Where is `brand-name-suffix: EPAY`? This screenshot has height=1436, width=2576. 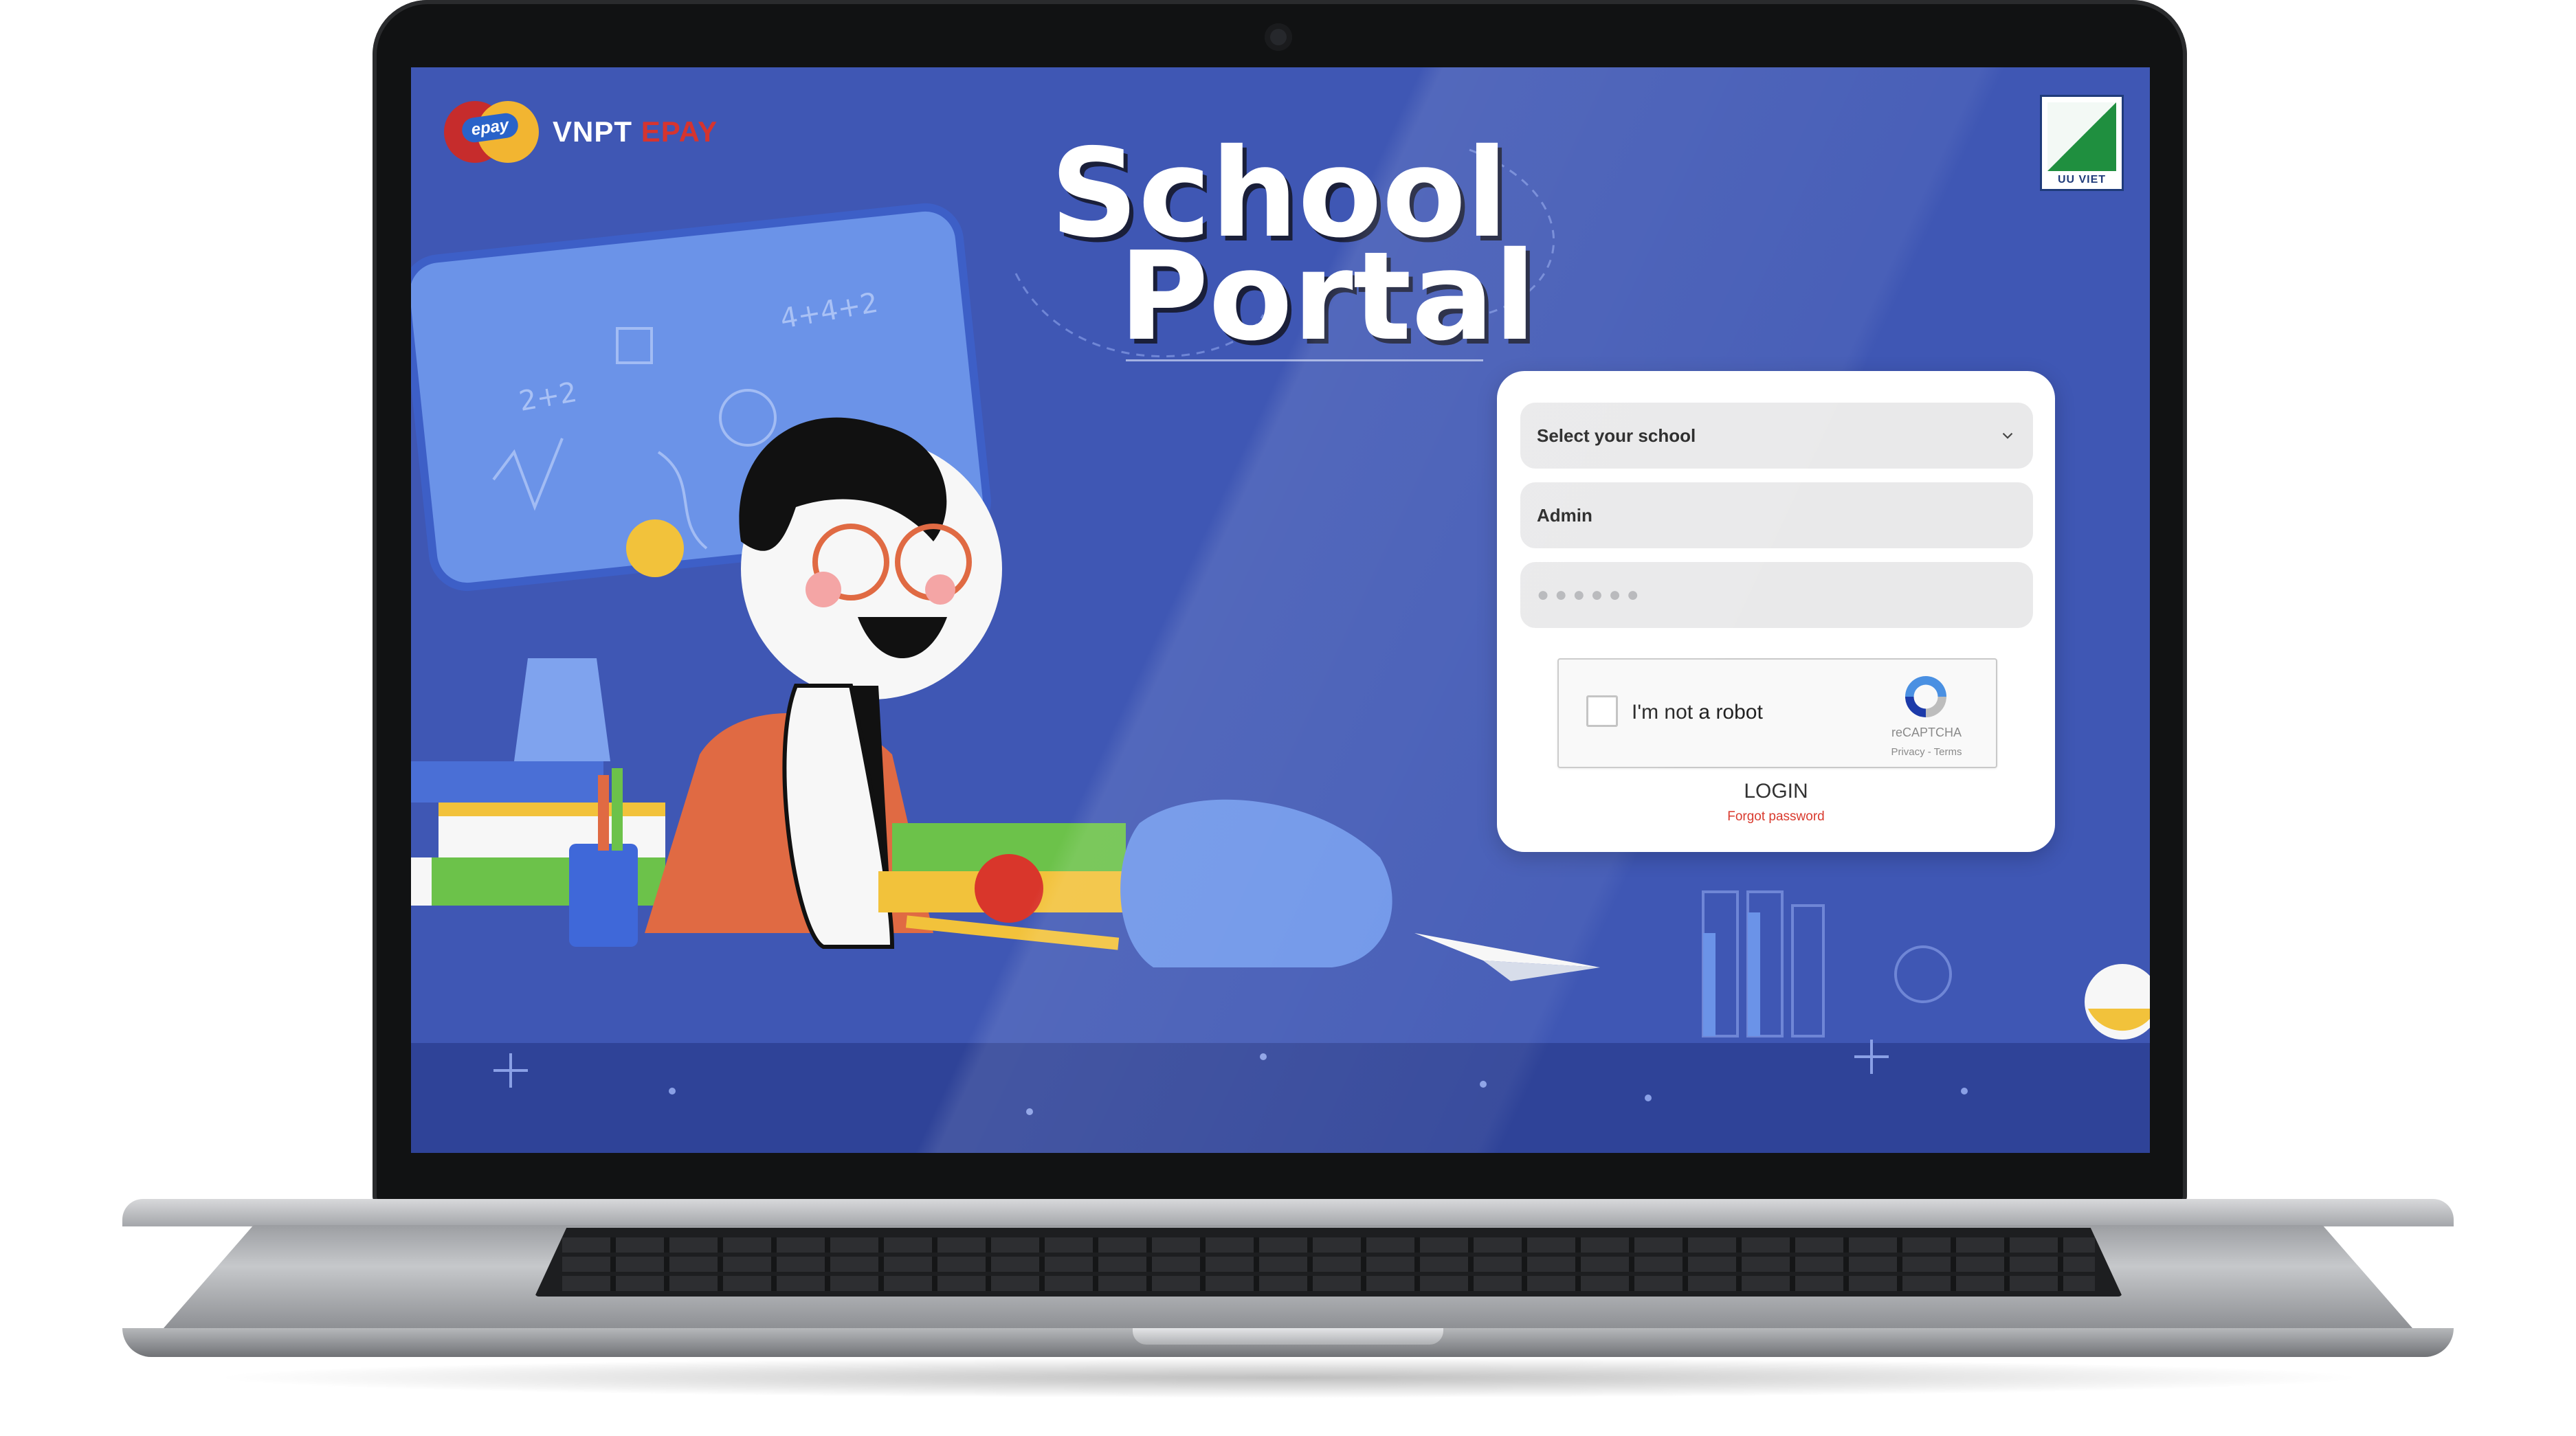 brand-name-suffix: EPAY is located at coordinates (679, 131).